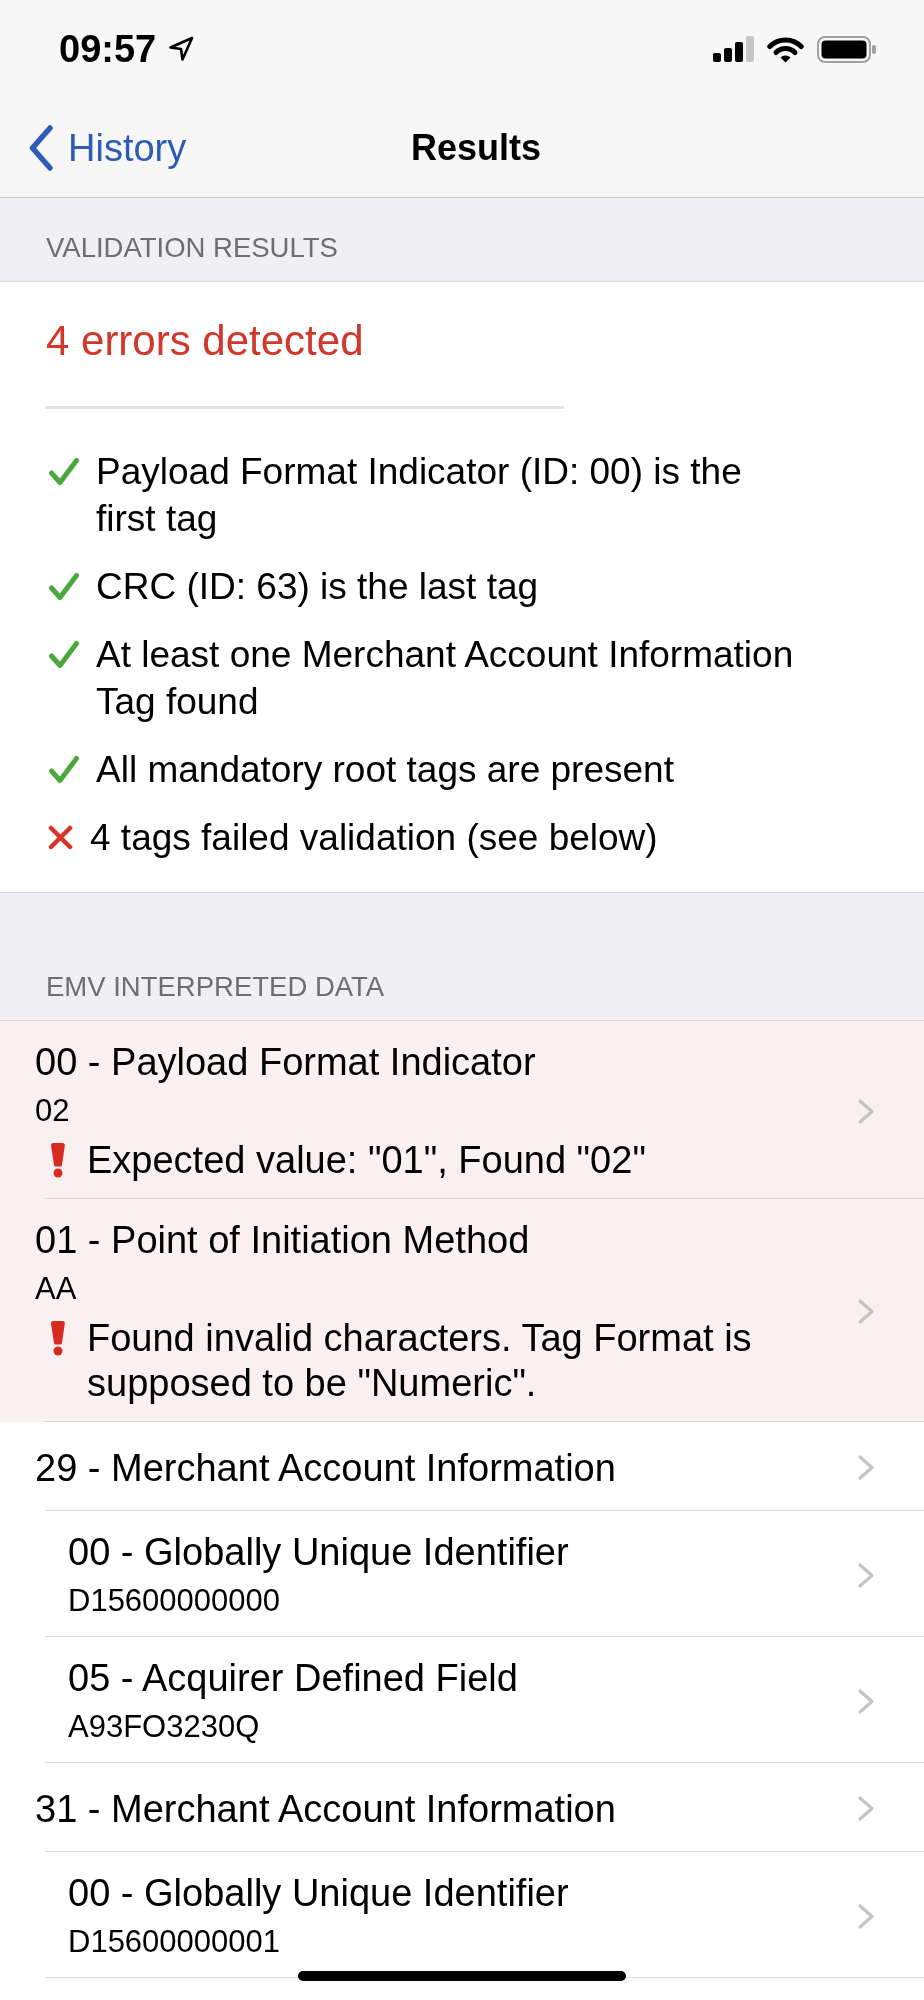 This screenshot has width=924, height=2000. Describe the element at coordinates (282, 1240) in the screenshot. I see `tag-title: 01 - Point of Initiation Method` at that location.